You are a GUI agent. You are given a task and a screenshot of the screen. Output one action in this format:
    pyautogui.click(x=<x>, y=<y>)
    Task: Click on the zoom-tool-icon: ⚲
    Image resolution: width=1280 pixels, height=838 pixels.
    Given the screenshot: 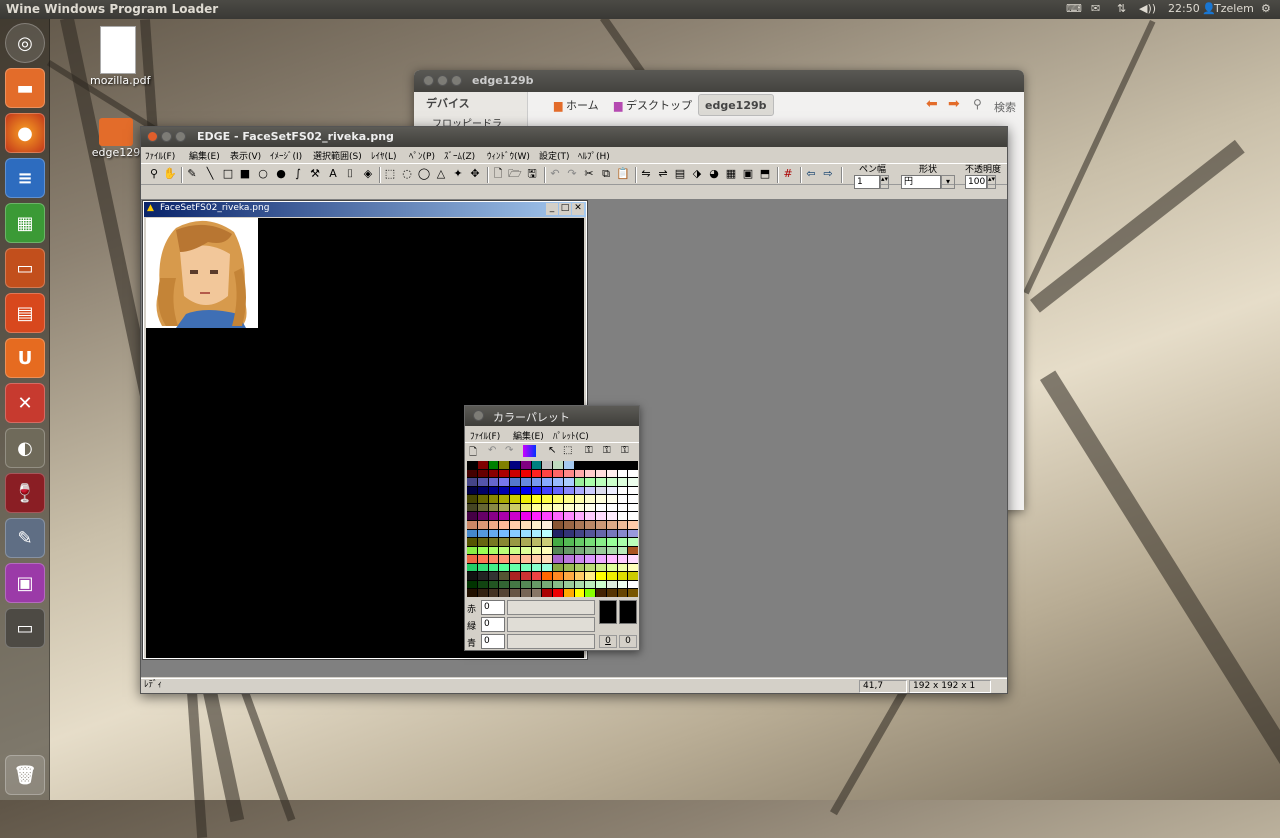 What is the action you would take?
    pyautogui.click(x=154, y=174)
    